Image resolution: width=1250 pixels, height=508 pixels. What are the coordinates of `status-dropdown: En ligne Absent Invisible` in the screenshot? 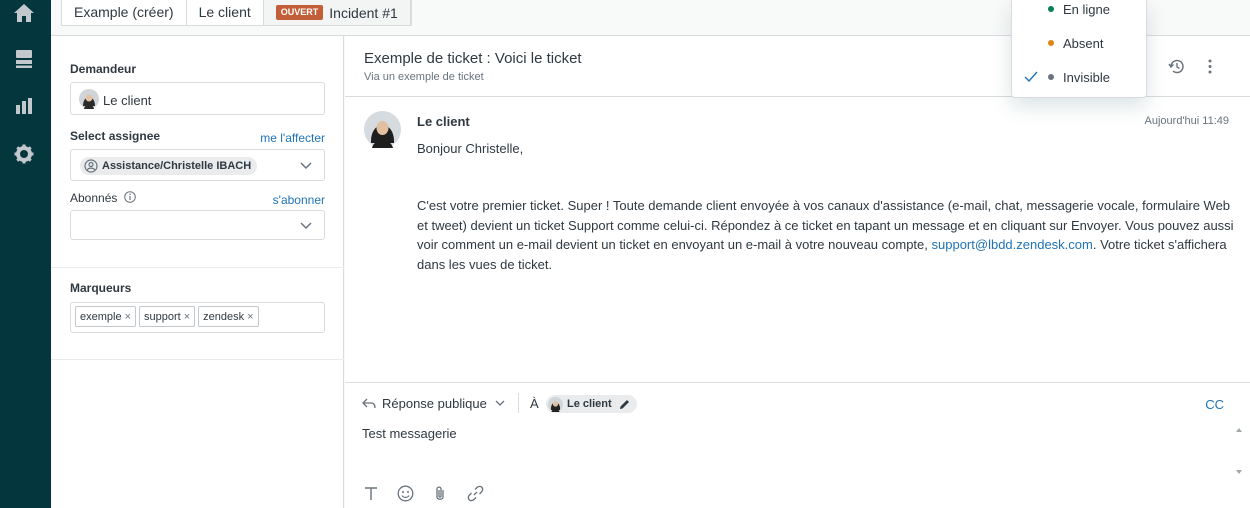 It's located at (1079, 49).